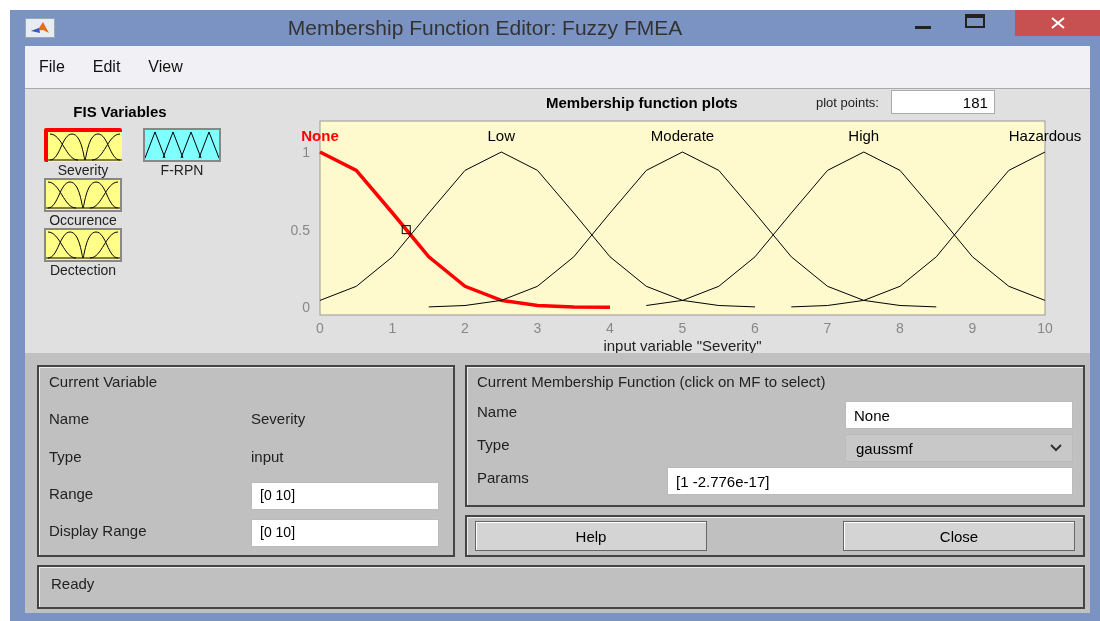 This screenshot has width=1100, height=621. I want to click on x-tick-label: 8, so click(900, 328).